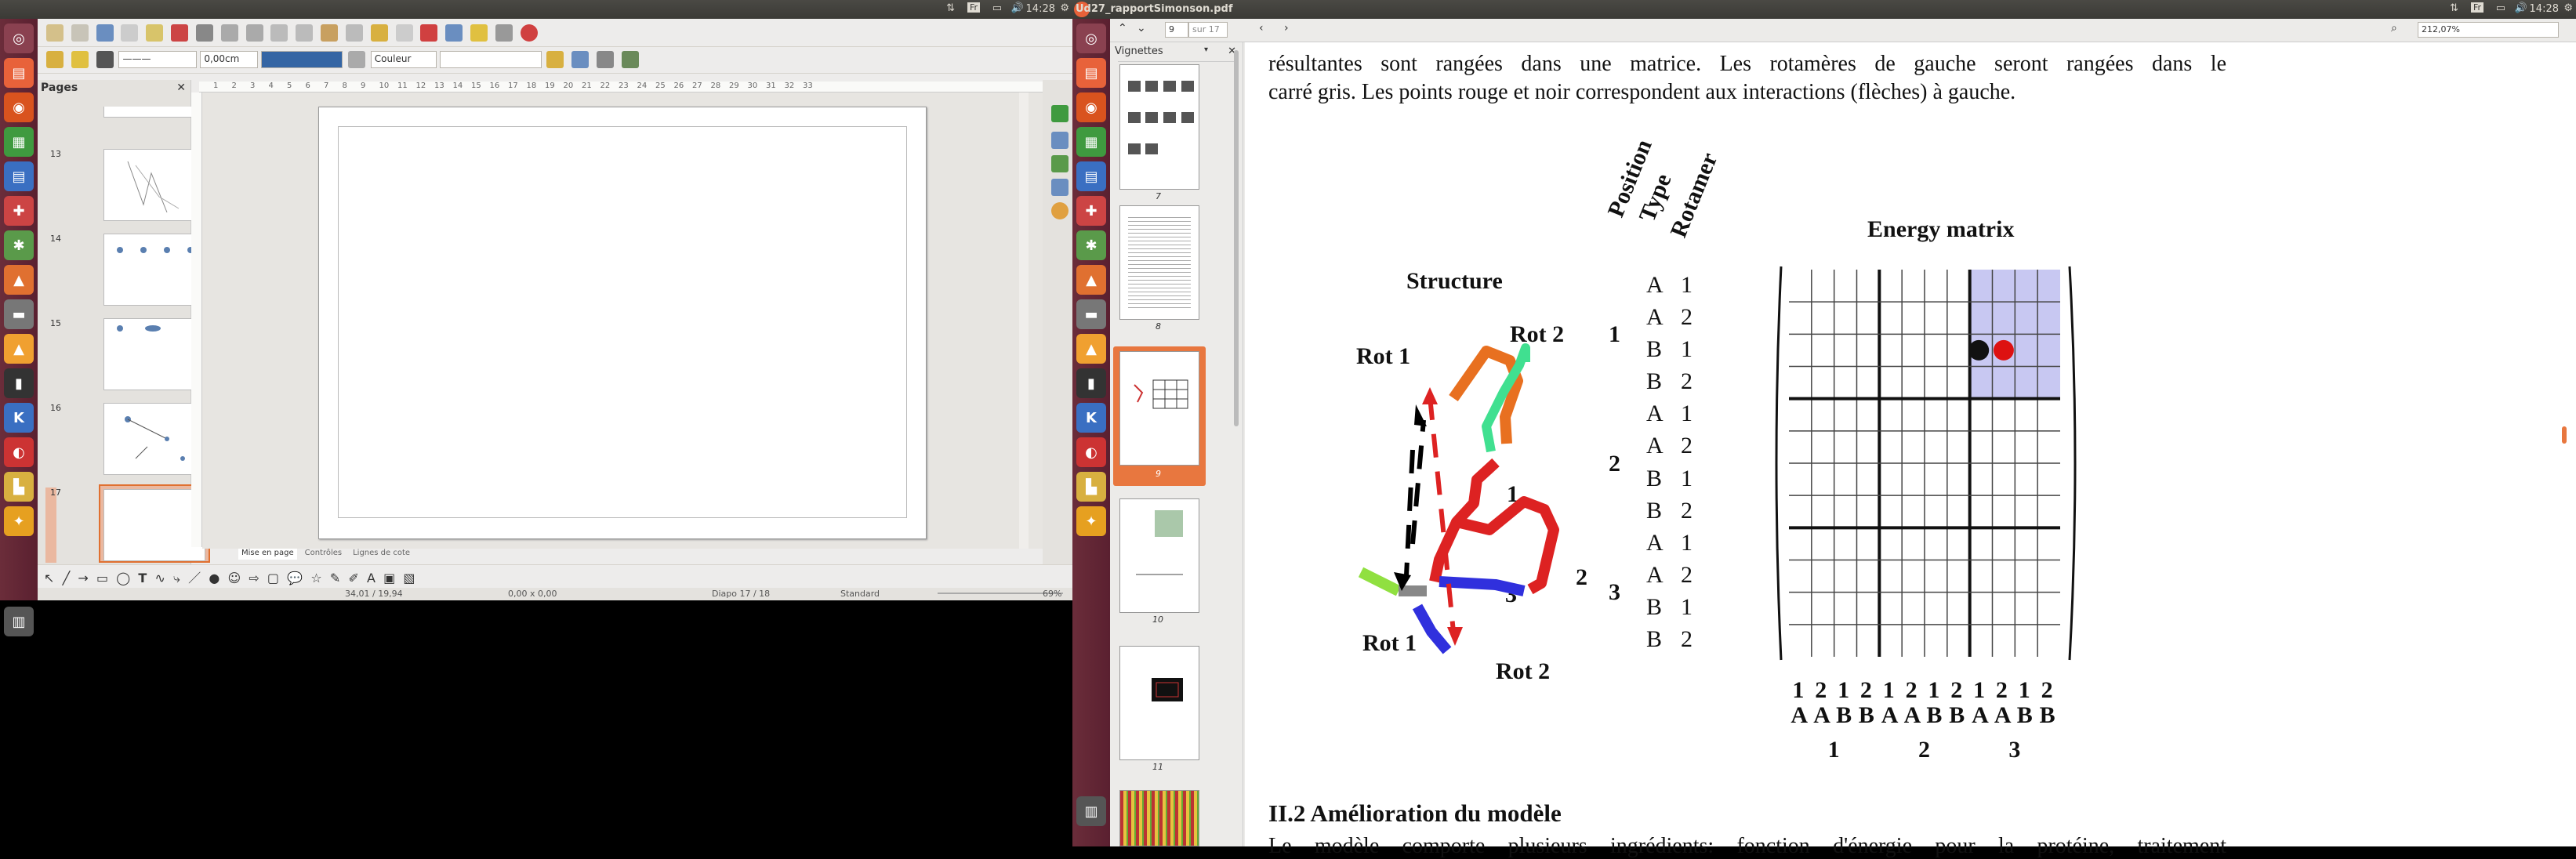  What do you see at coordinates (381, 554) in the screenshot?
I see `tab-dimension-lines: Lignes de cote` at bounding box center [381, 554].